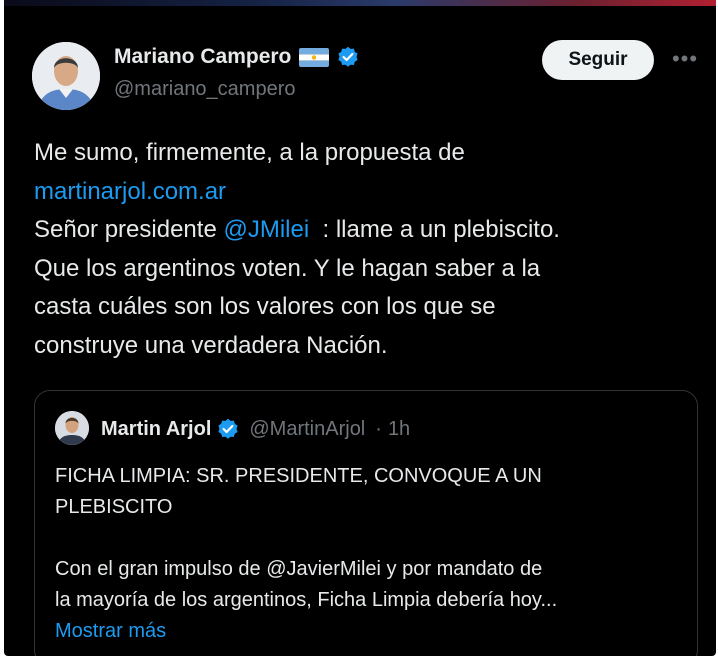 The height and width of the screenshot is (658, 718). What do you see at coordinates (307, 429) in the screenshot?
I see `quoted-author-handle: @MartinArjol` at bounding box center [307, 429].